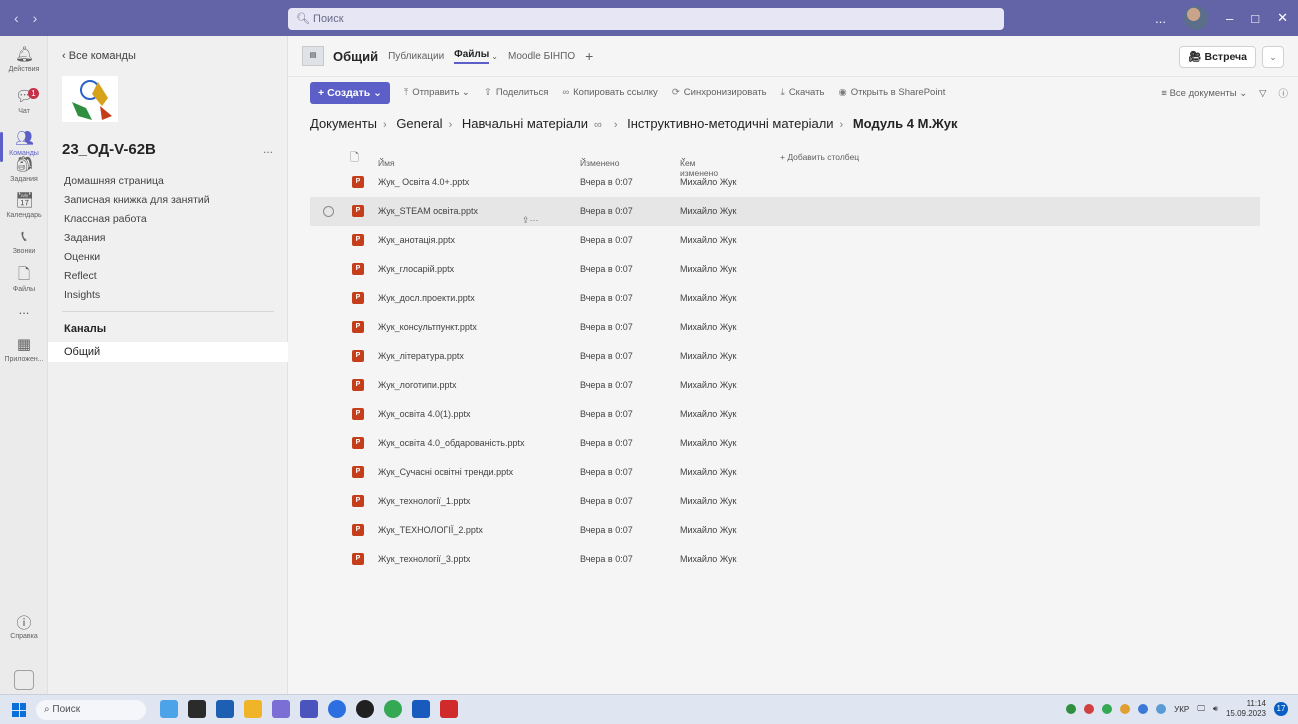  What do you see at coordinates (1204, 93) in the screenshot?
I see `view-selector: ≡ Все документы ⌄` at bounding box center [1204, 93].